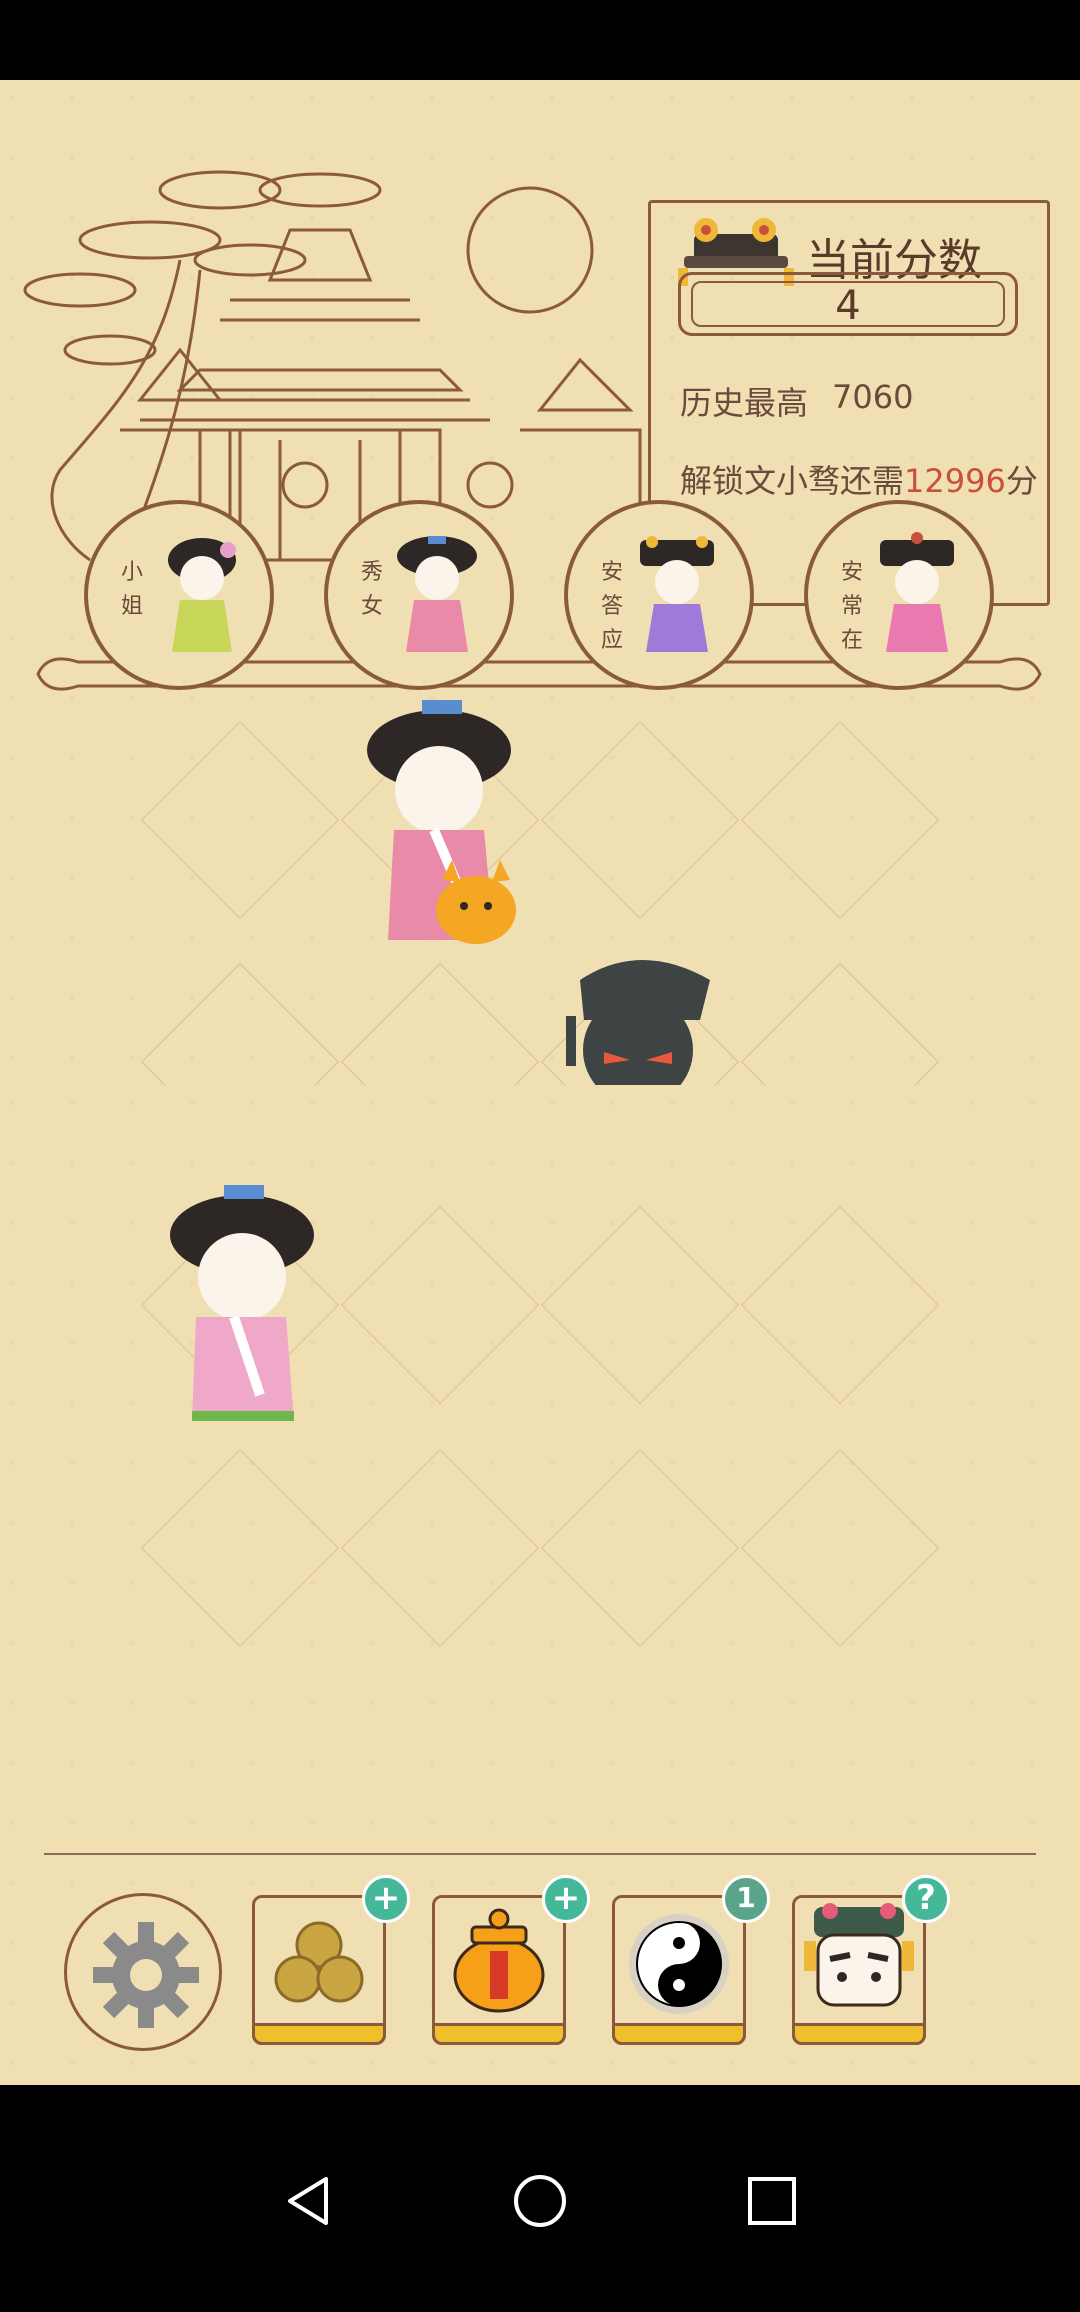 The height and width of the screenshot is (2312, 1080). Describe the element at coordinates (859, 481) in the screenshot. I see `unlock-text: 解锁文小骛还需12996分` at that location.